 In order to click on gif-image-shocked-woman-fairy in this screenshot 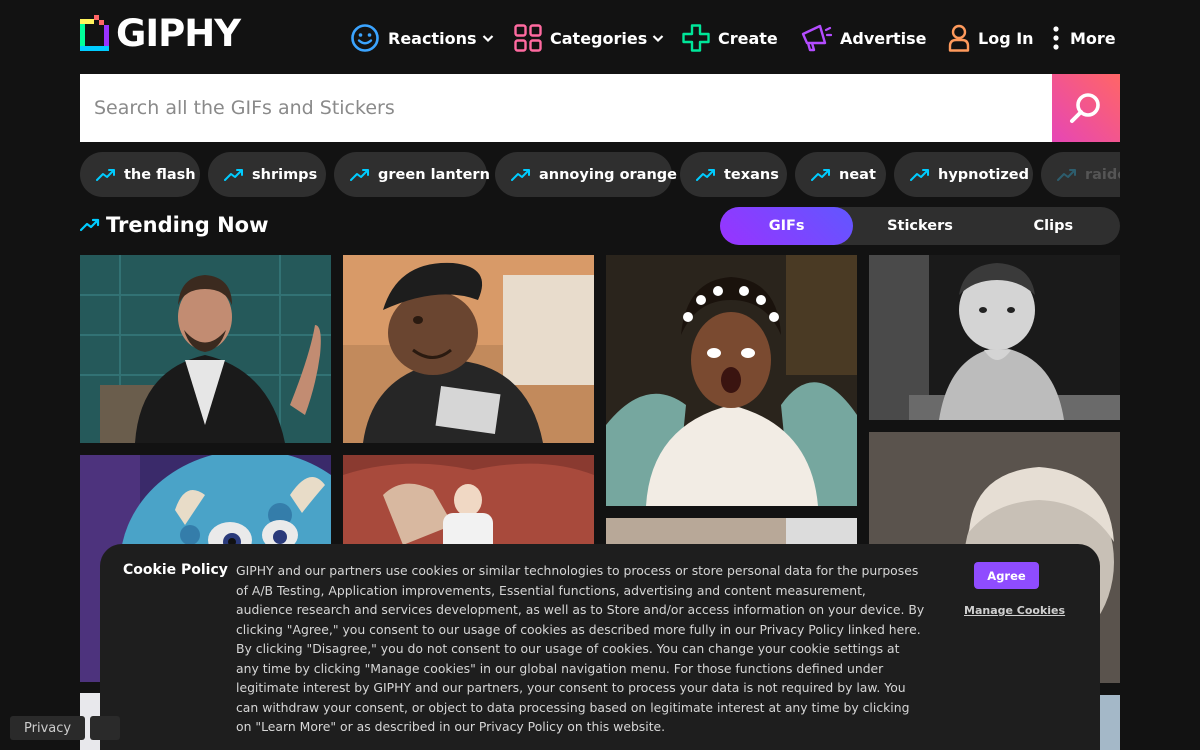, I will do `click(731, 380)`.